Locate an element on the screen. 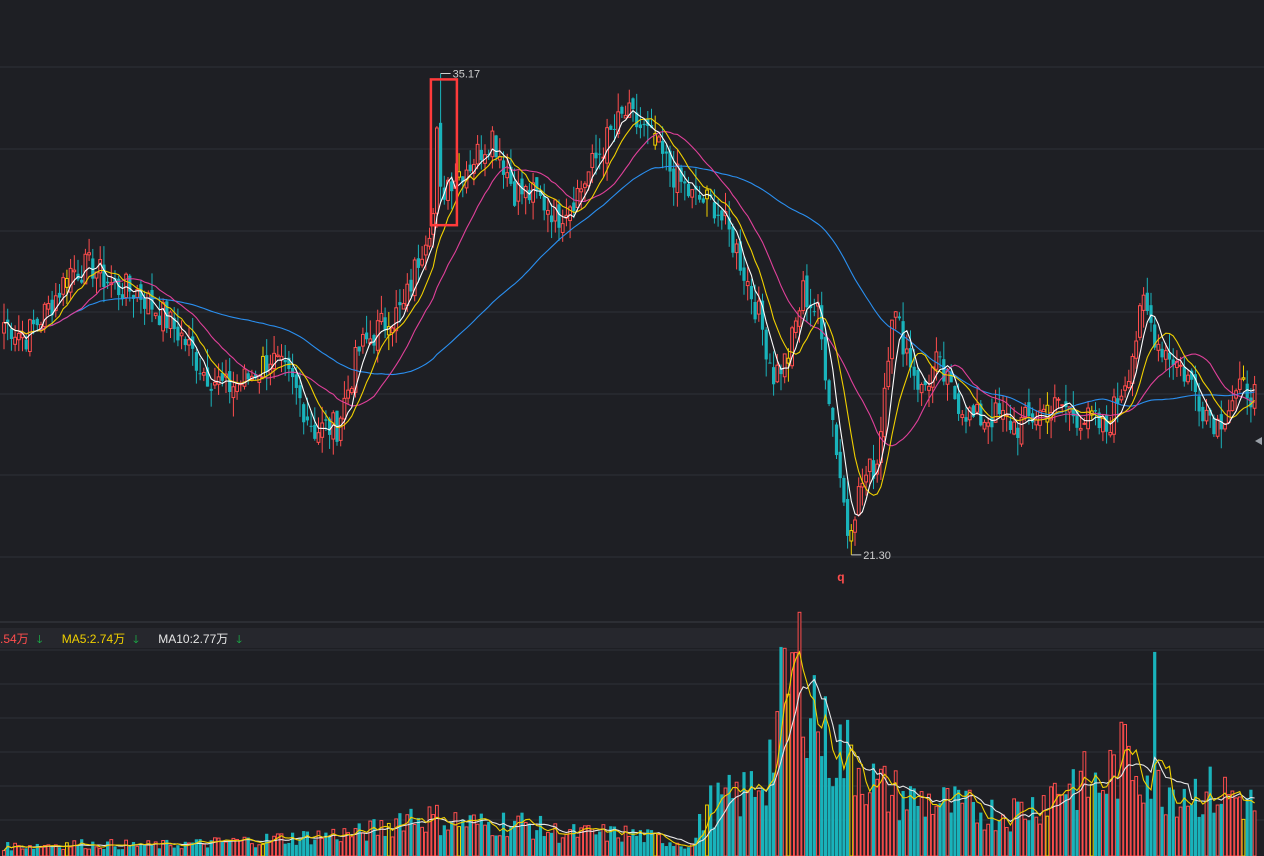 Image resolution: width=1264 pixels, height=856 pixels. down-arrow-icon: 🡓 is located at coordinates (39, 640).